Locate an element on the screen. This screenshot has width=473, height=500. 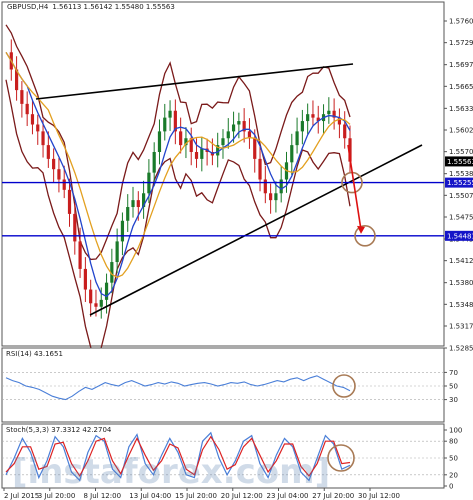
stoch-level-label: 80 is located at coordinates (453, 442).